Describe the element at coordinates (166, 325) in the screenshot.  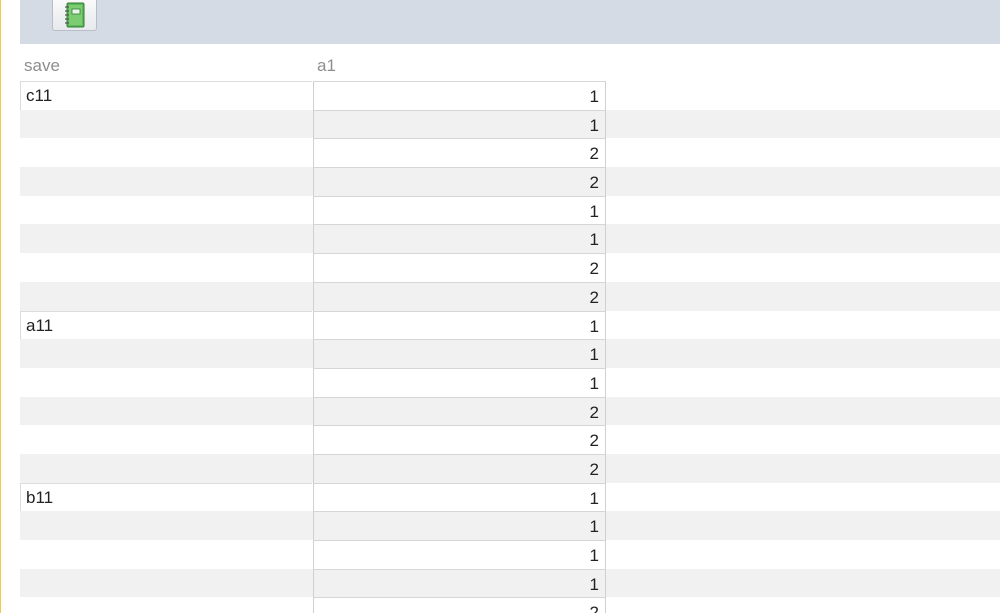
I see `group-cell: a11` at that location.